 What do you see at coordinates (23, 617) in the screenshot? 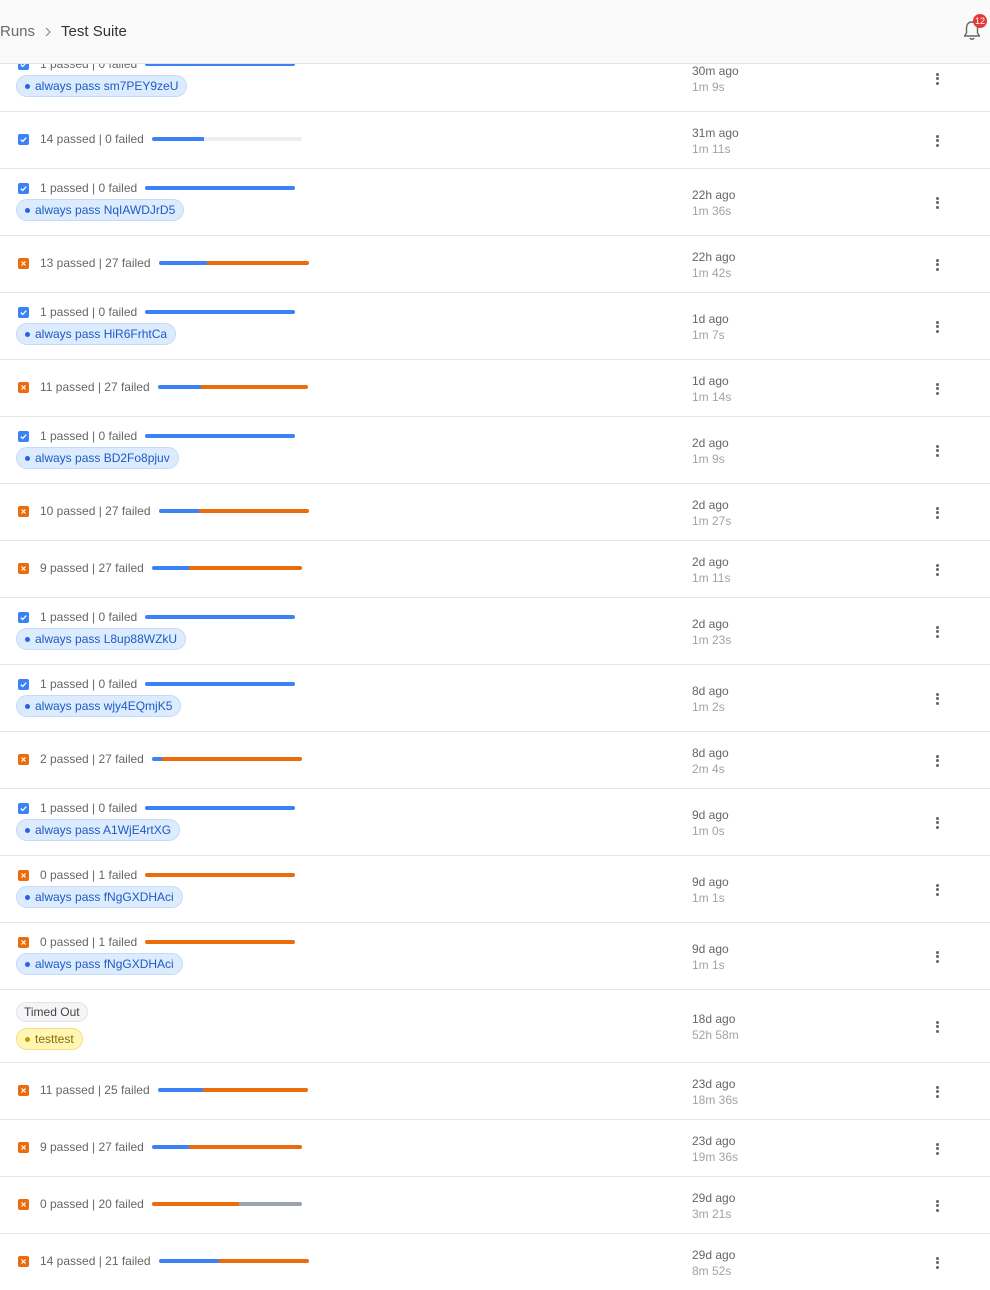
I see `check-icon` at bounding box center [23, 617].